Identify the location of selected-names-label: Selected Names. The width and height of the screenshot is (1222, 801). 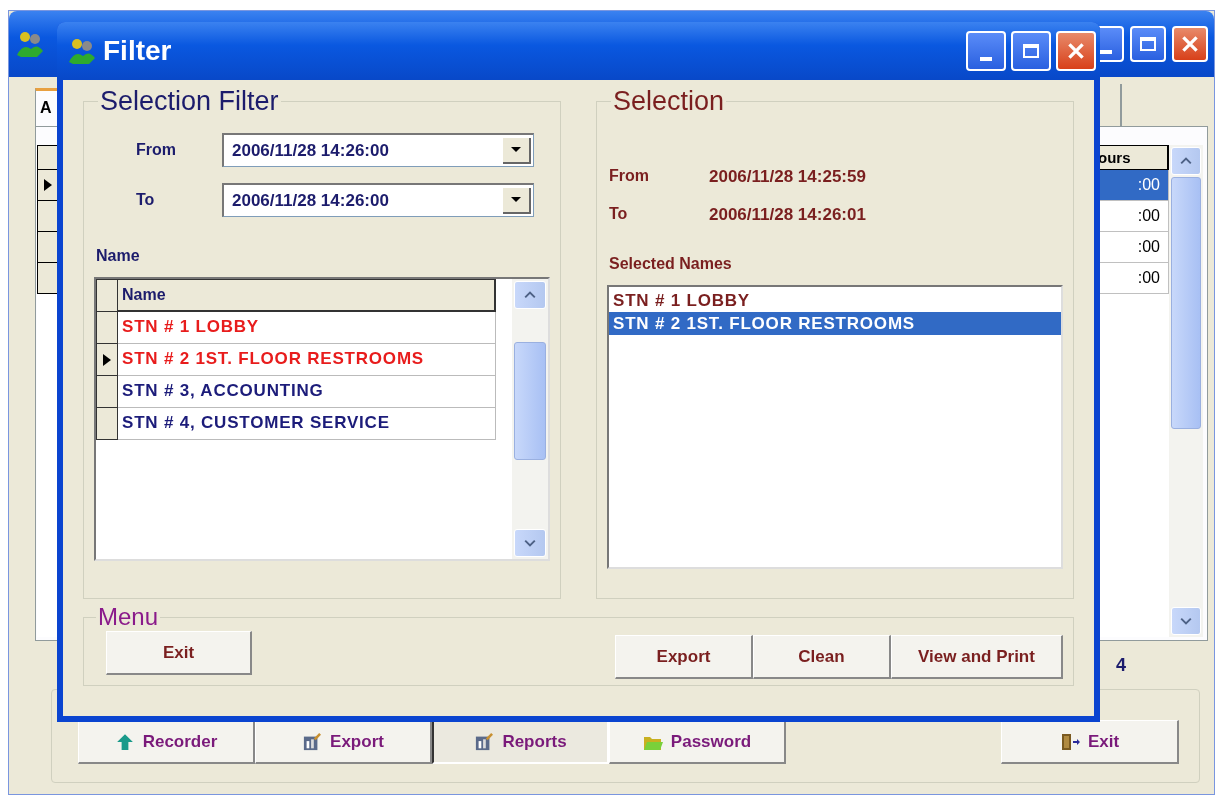
(671, 264).